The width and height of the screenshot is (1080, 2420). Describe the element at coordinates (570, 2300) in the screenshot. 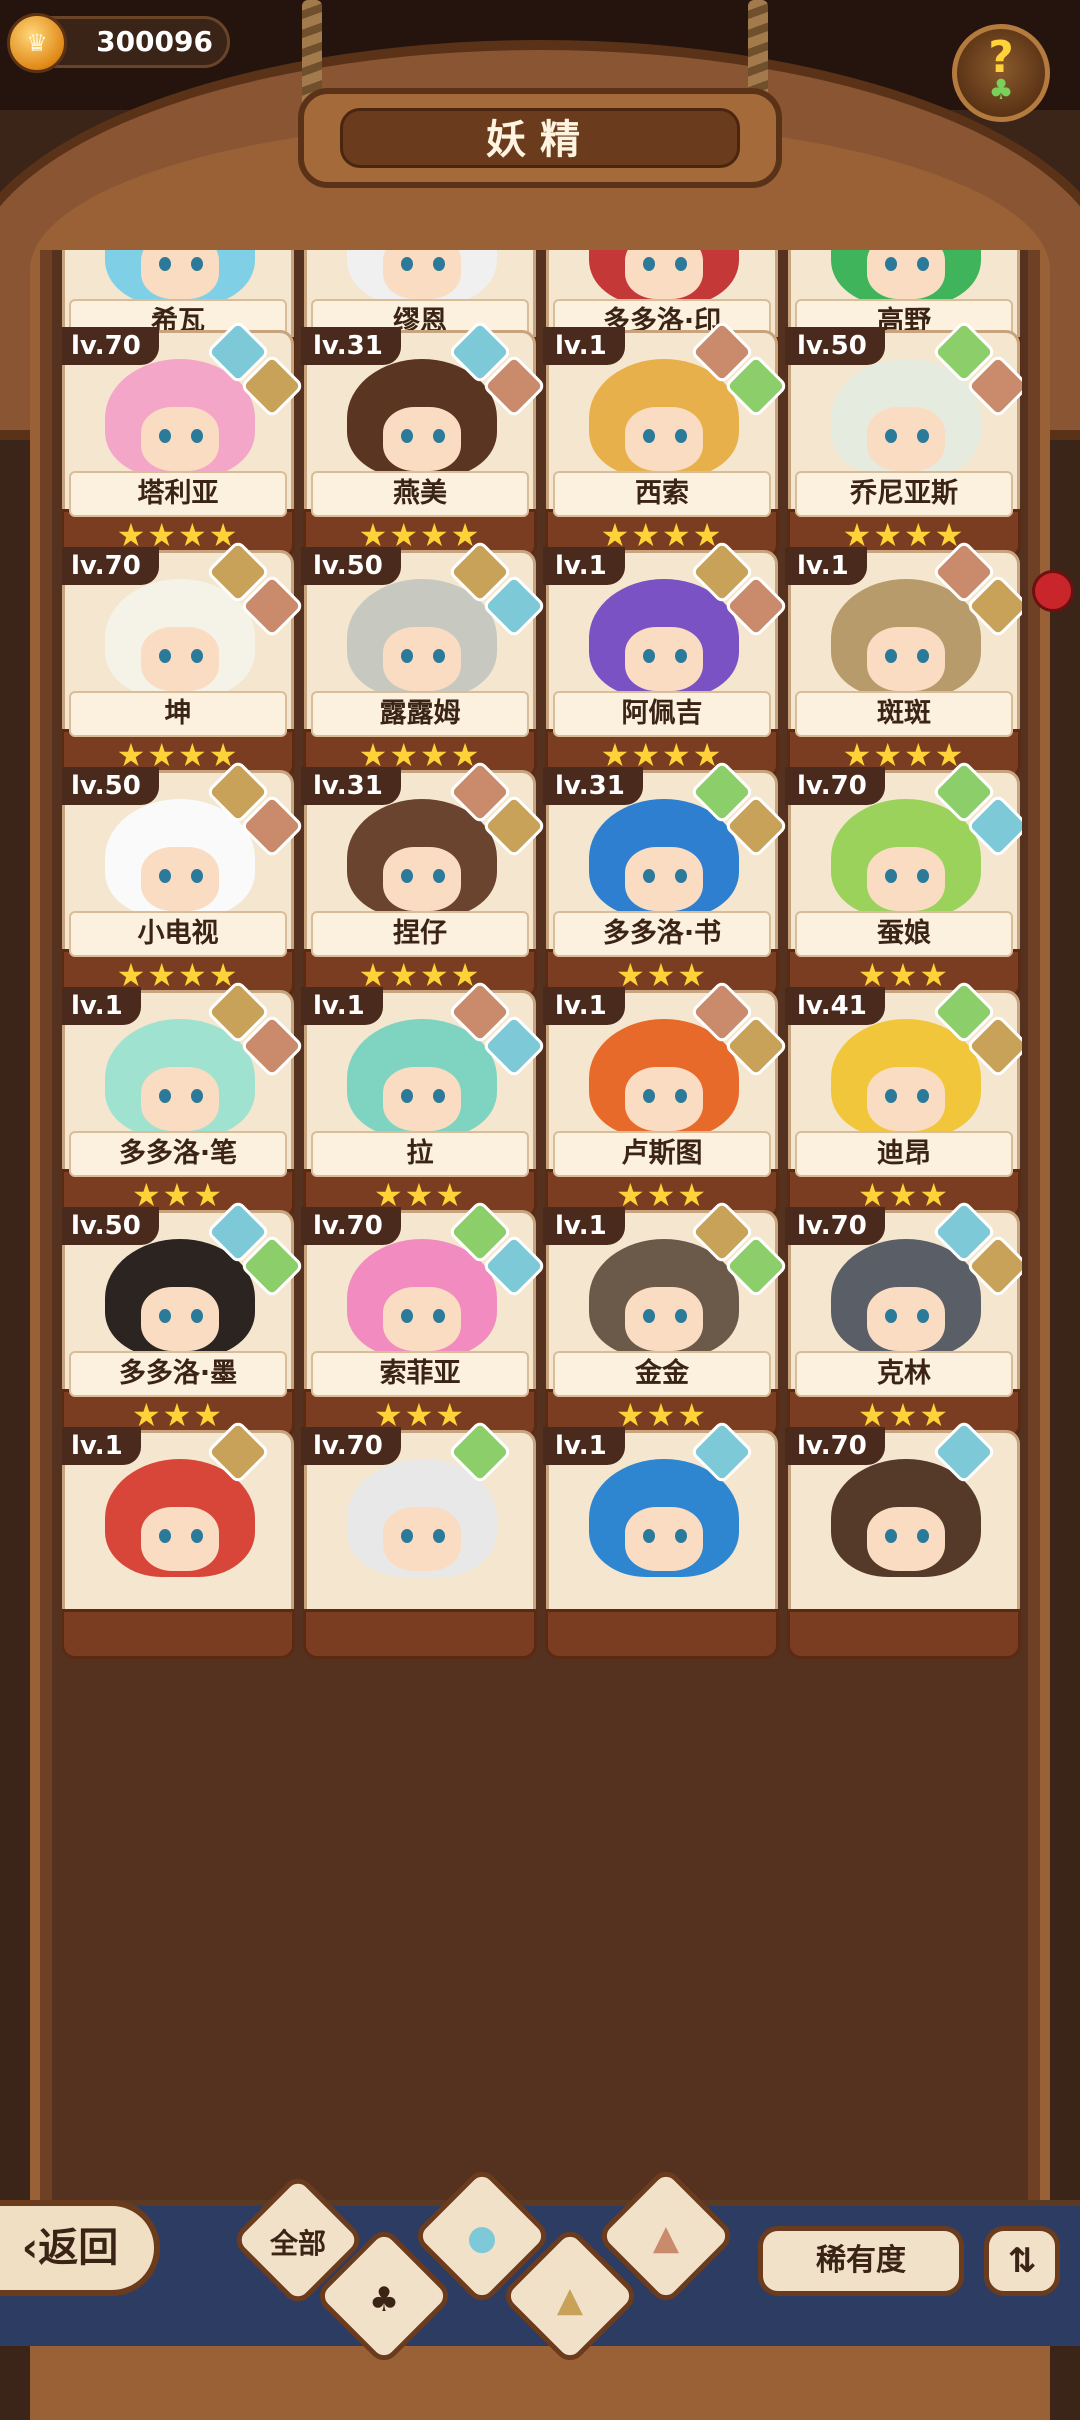

I see `earth-mountain-icon: ▲` at that location.